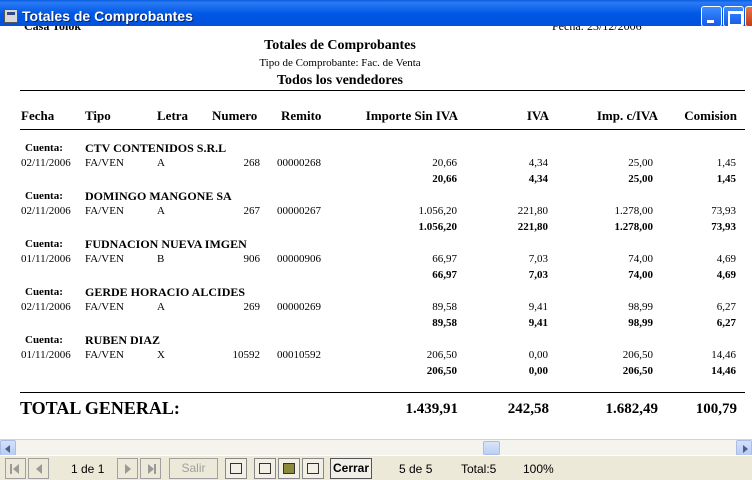 The image size is (752, 480). What do you see at coordinates (340, 63) in the screenshot?
I see `report-subtitle: Tipo de Comprobante: Fac. de Venta` at bounding box center [340, 63].